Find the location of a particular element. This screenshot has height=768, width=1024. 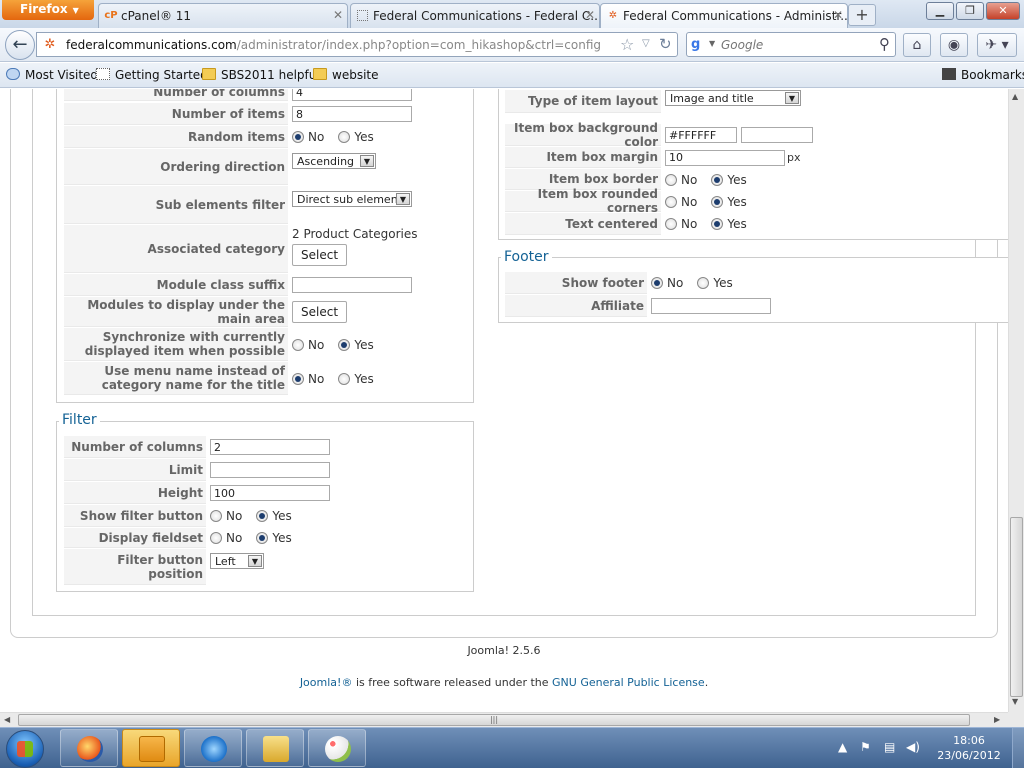

modules-select-button: Select is located at coordinates (320, 312).